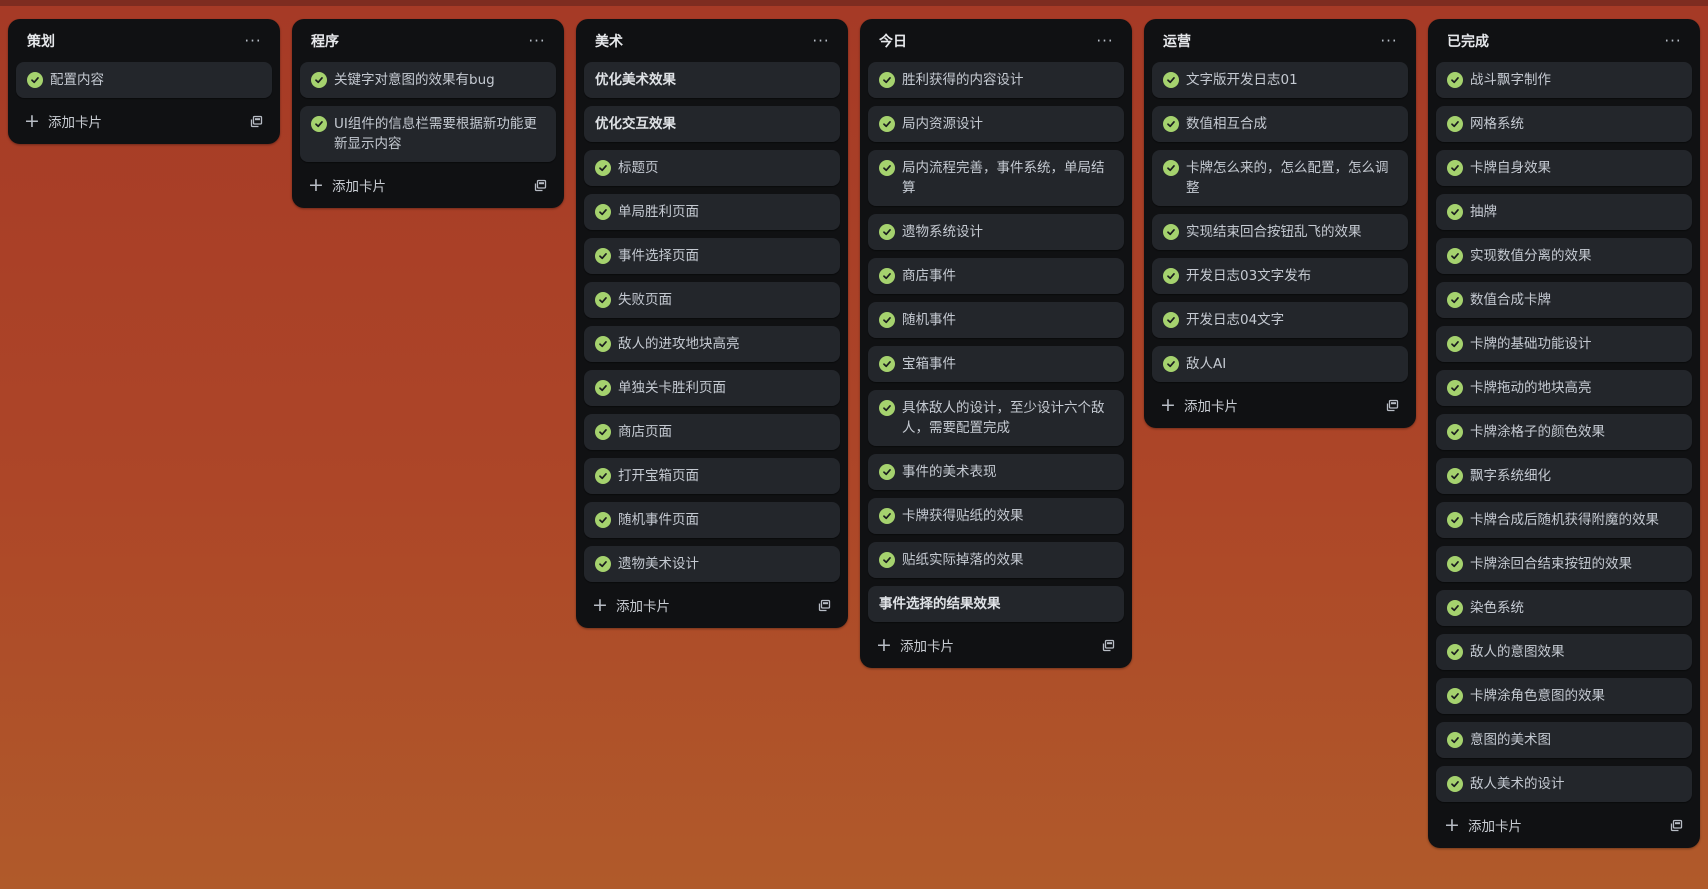  Describe the element at coordinates (325, 41) in the screenshot. I see `list-title: 程序` at that location.